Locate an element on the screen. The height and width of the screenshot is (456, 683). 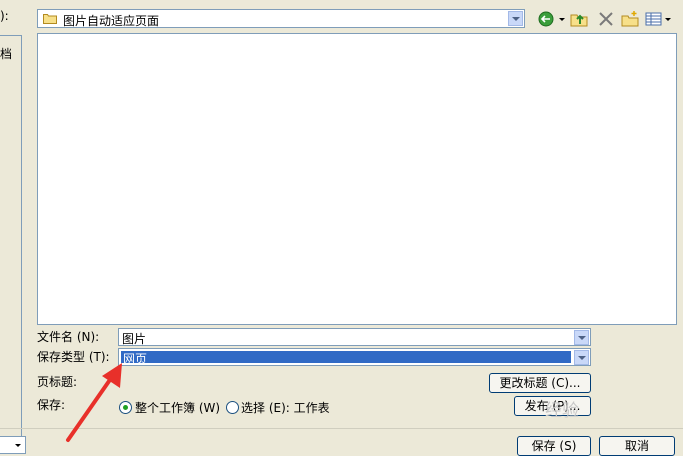
tools-dropdown is located at coordinates (13, 445).